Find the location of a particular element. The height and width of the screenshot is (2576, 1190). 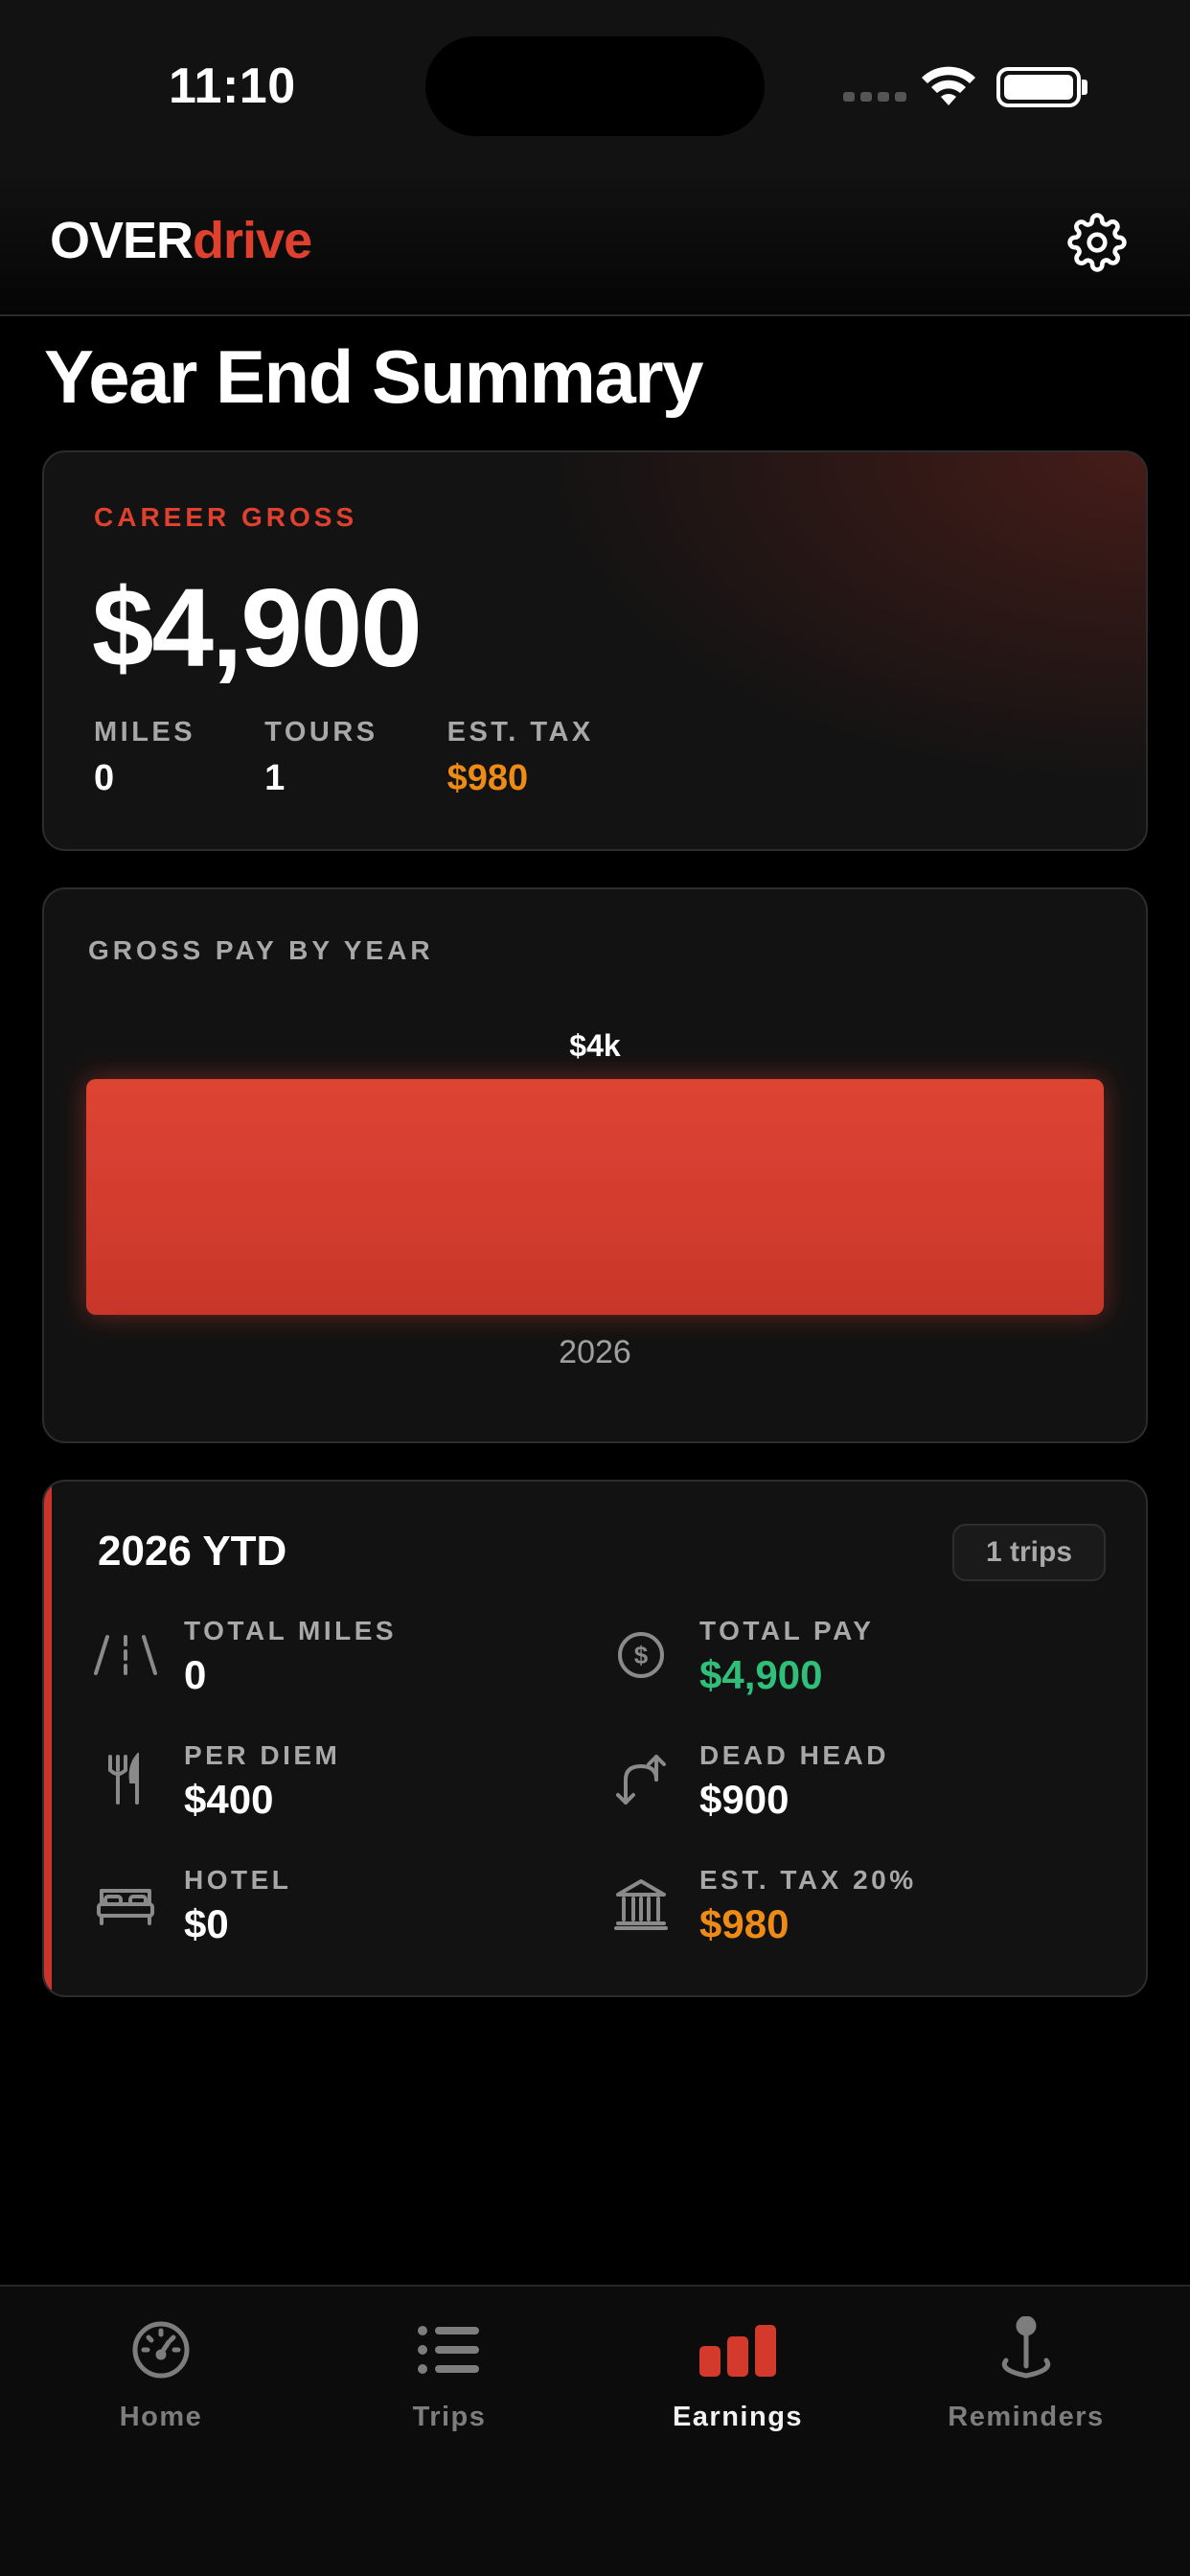

metric-value: $400 is located at coordinates (229, 1799).